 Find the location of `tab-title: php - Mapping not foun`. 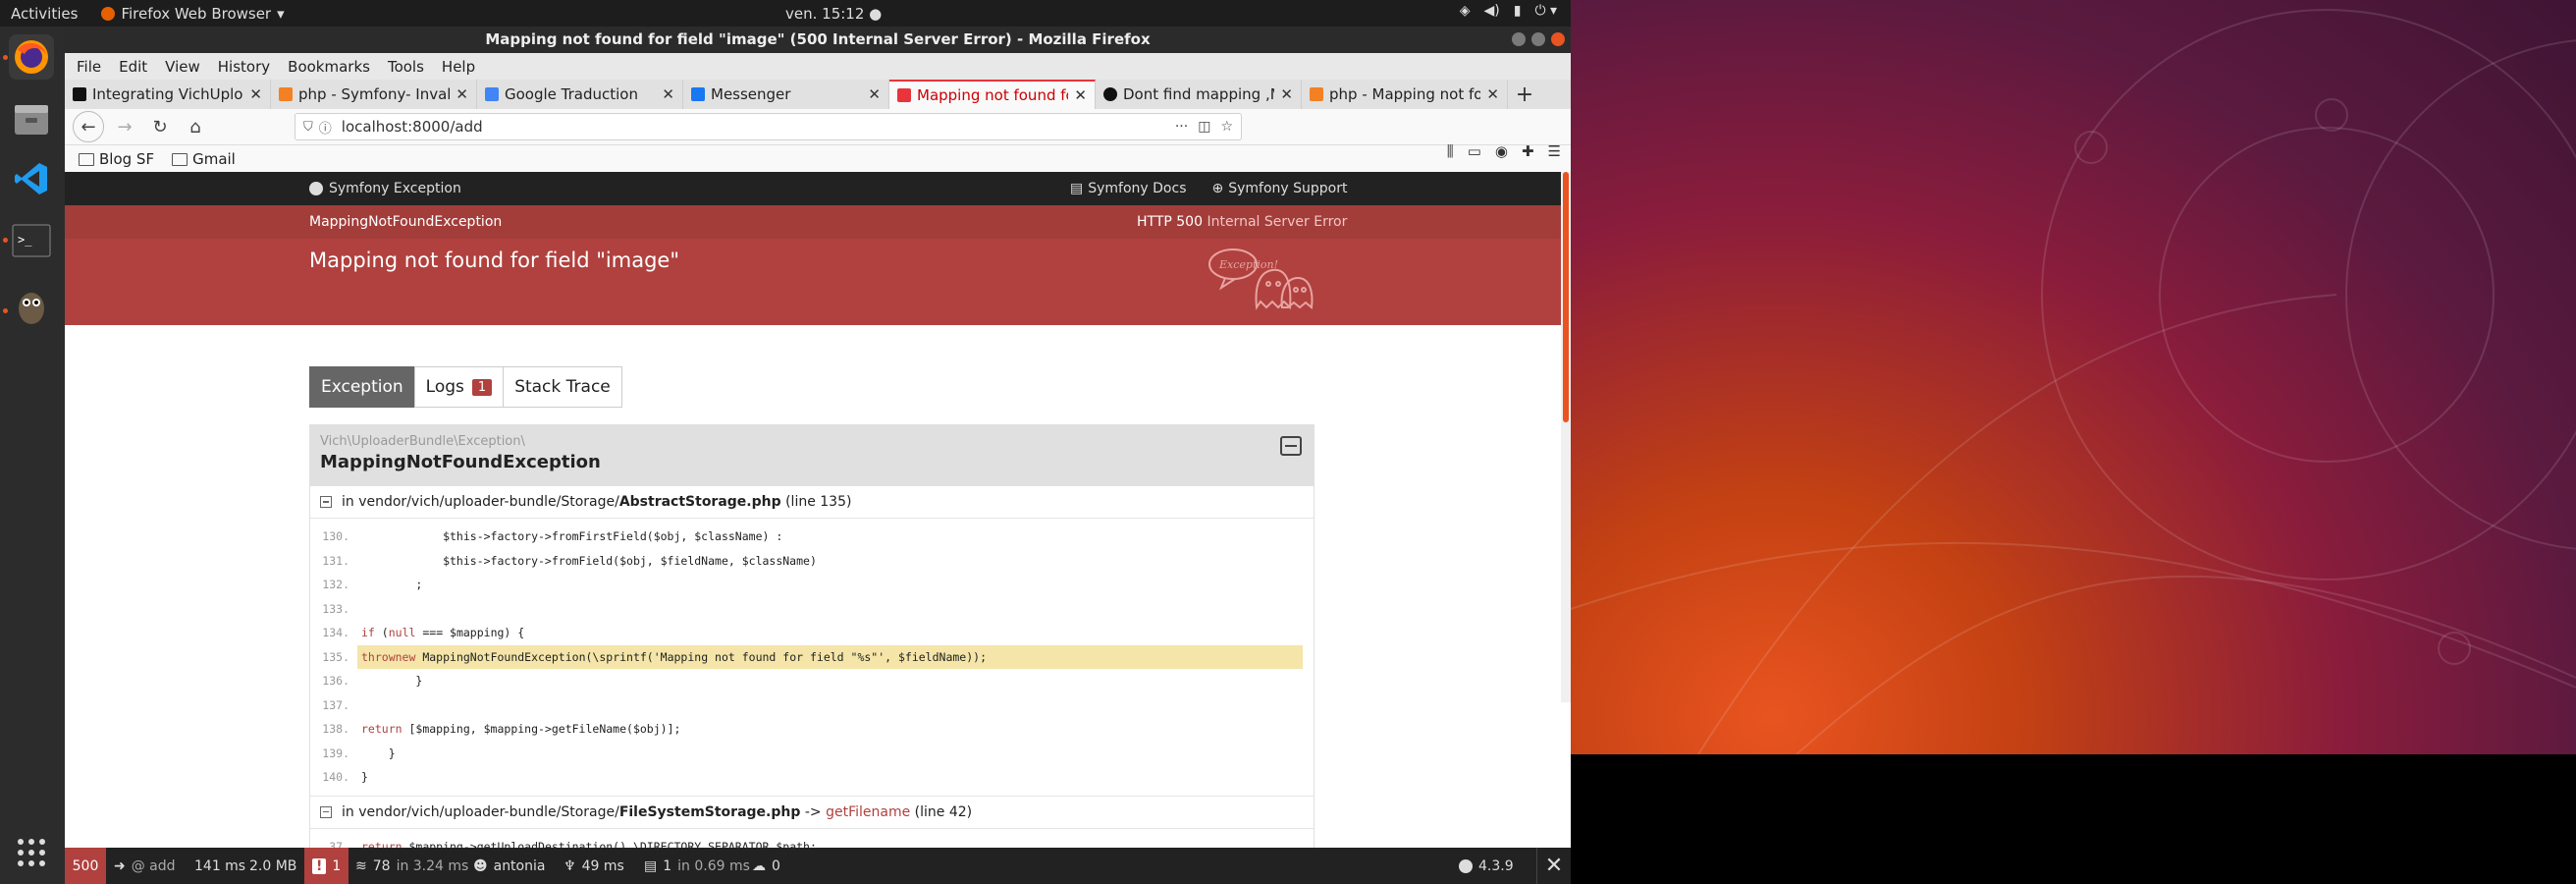

tab-title: php - Mapping not foun is located at coordinates (1404, 94).